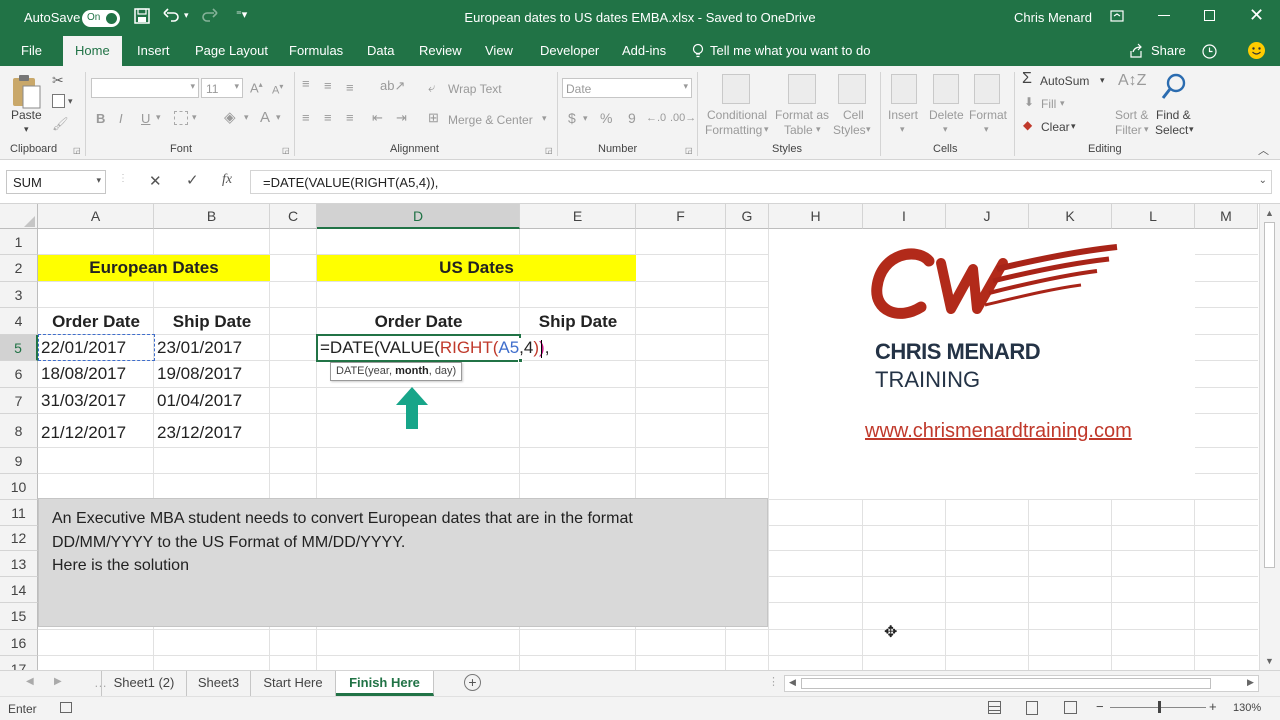 The height and width of the screenshot is (720, 1280). Describe the element at coordinates (31, 51) in the screenshot. I see `tab-file: File` at that location.